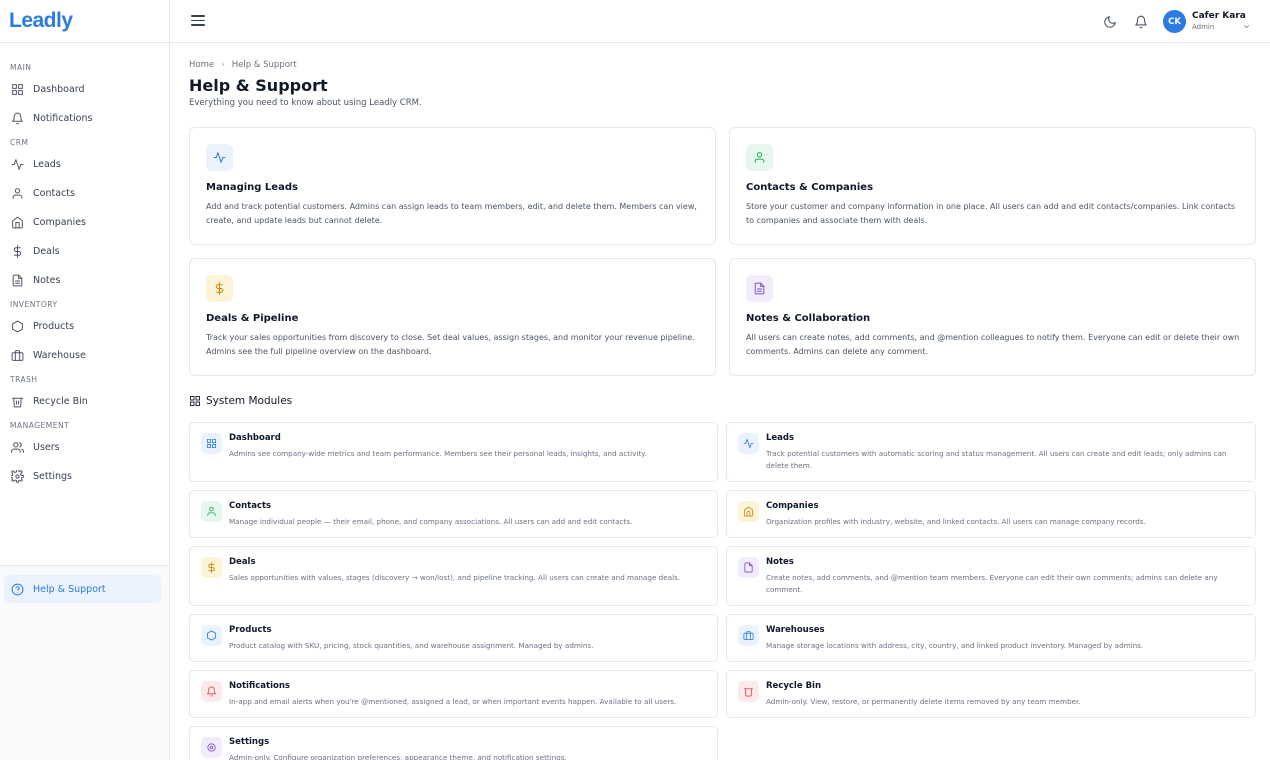 This screenshot has height=760, width=1270. Describe the element at coordinates (52, 476) in the screenshot. I see `sidebar-item-label: Settings` at that location.